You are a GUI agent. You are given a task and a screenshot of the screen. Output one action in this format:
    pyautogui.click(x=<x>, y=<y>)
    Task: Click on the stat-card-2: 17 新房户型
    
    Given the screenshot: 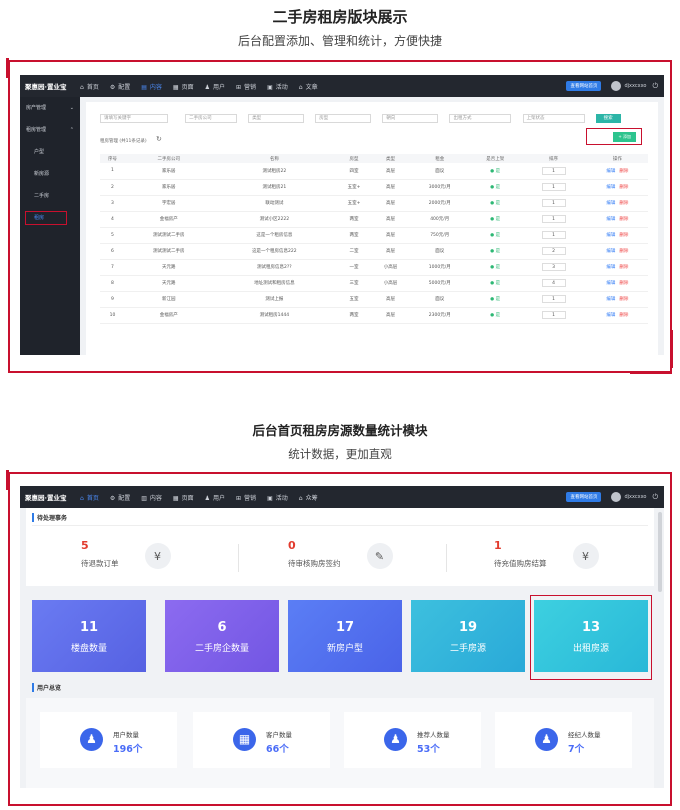 What is the action you would take?
    pyautogui.click(x=345, y=636)
    